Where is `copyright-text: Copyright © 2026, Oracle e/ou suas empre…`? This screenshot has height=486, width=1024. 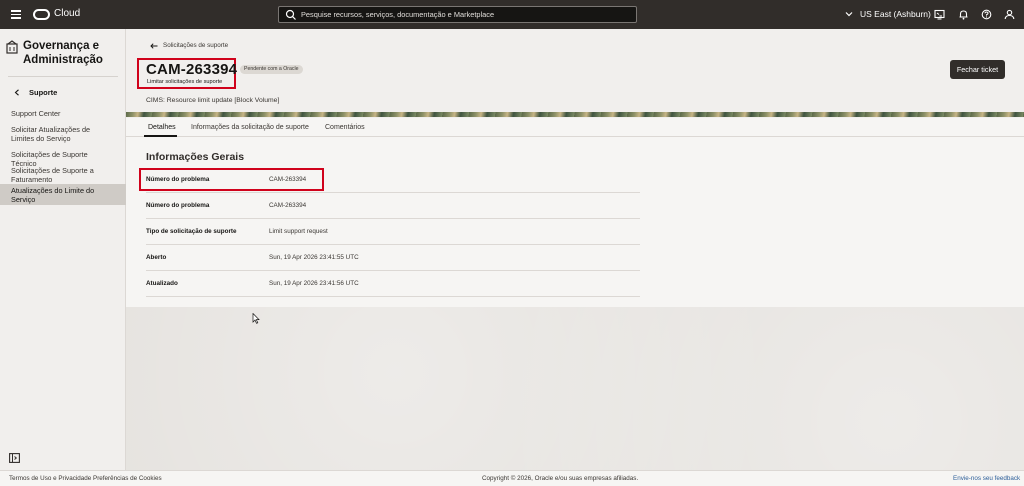 copyright-text: Copyright © 2026, Oracle e/ou suas empre… is located at coordinates (560, 478).